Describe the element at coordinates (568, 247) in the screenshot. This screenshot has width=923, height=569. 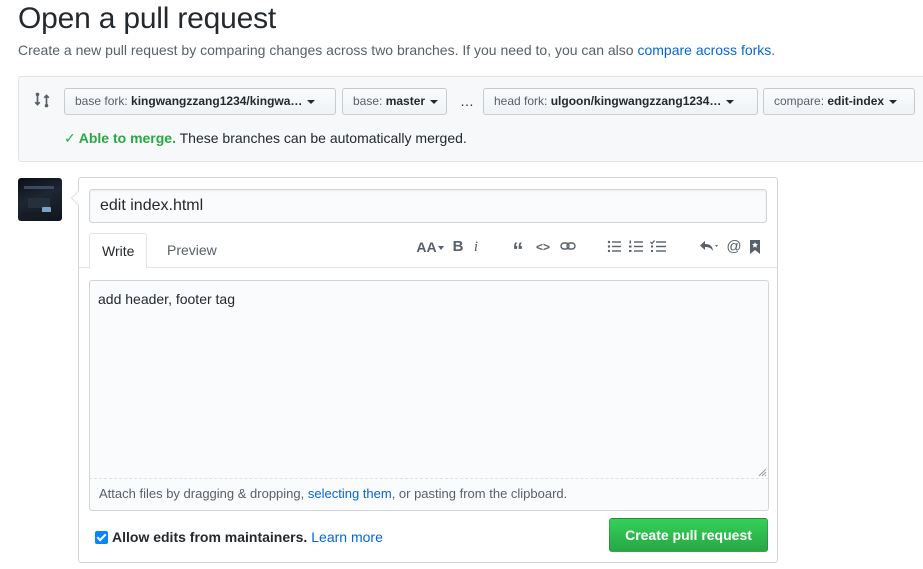
I see `link-icon` at that location.